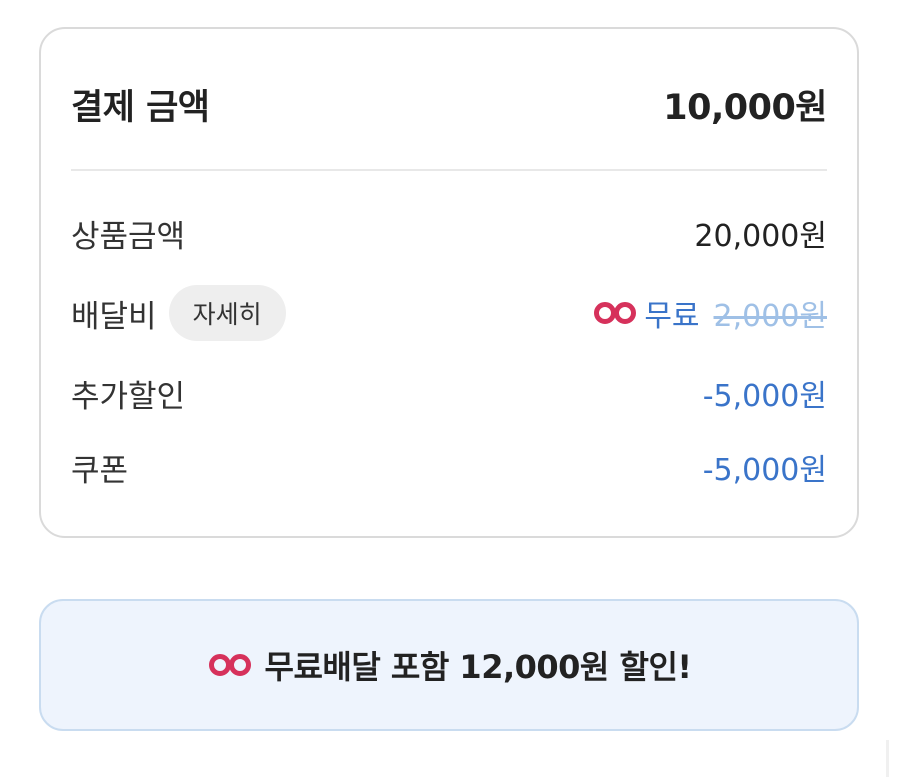  What do you see at coordinates (672, 316) in the screenshot?
I see `delivery-free-label: 무료` at bounding box center [672, 316].